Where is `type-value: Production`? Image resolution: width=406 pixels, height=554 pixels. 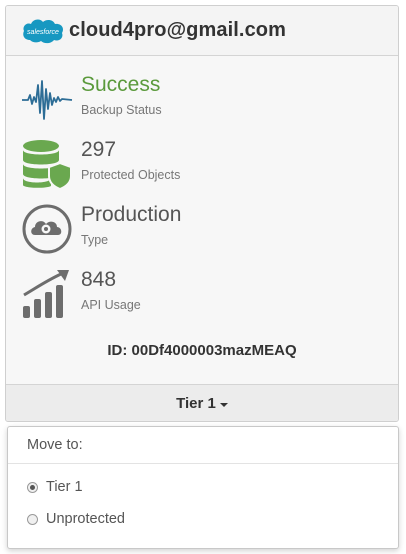
type-value: Production is located at coordinates (131, 214).